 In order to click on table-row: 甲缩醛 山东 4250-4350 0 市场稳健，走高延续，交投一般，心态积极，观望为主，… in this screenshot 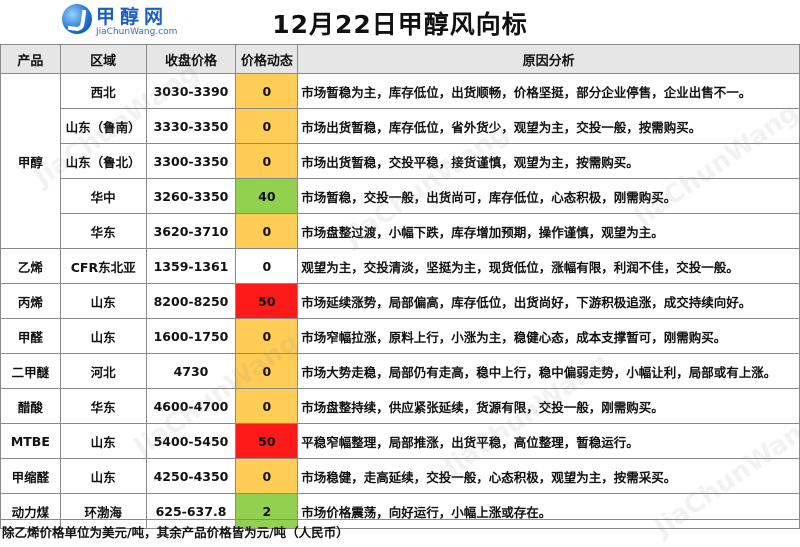, I will do `click(400, 476)`.